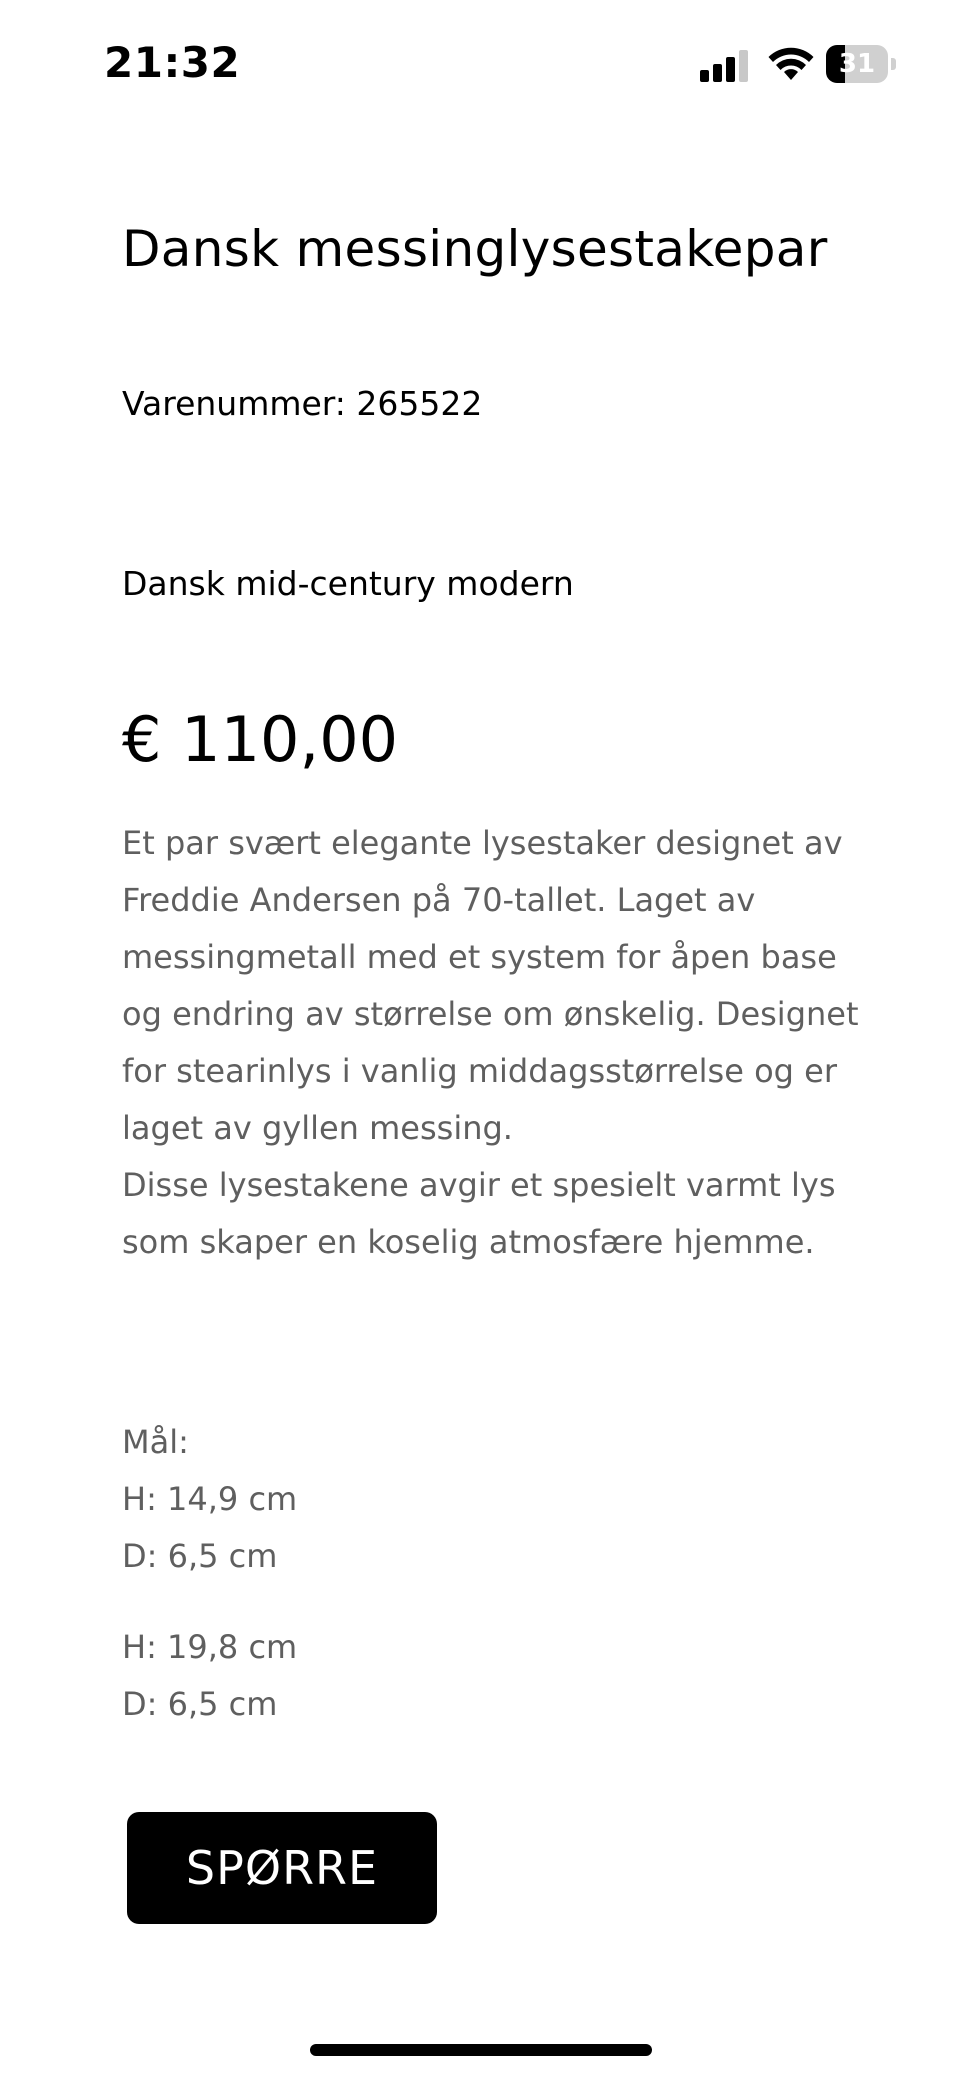 The image size is (960, 2078). Describe the element at coordinates (172, 62) in the screenshot. I see `status-time: 21:32` at that location.